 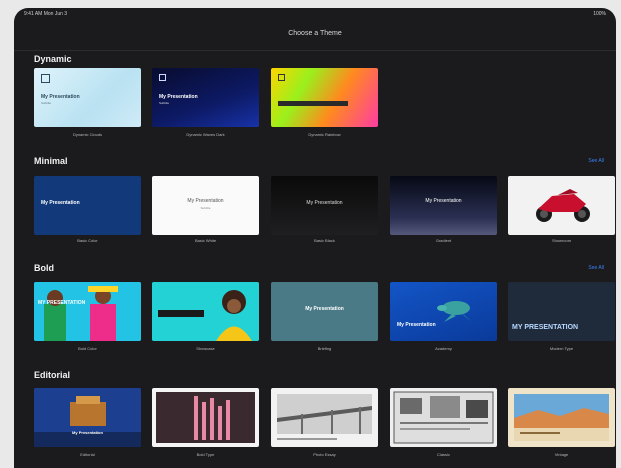 What do you see at coordinates (205, 348) in the screenshot?
I see `theme-caption: Showcase` at bounding box center [205, 348].